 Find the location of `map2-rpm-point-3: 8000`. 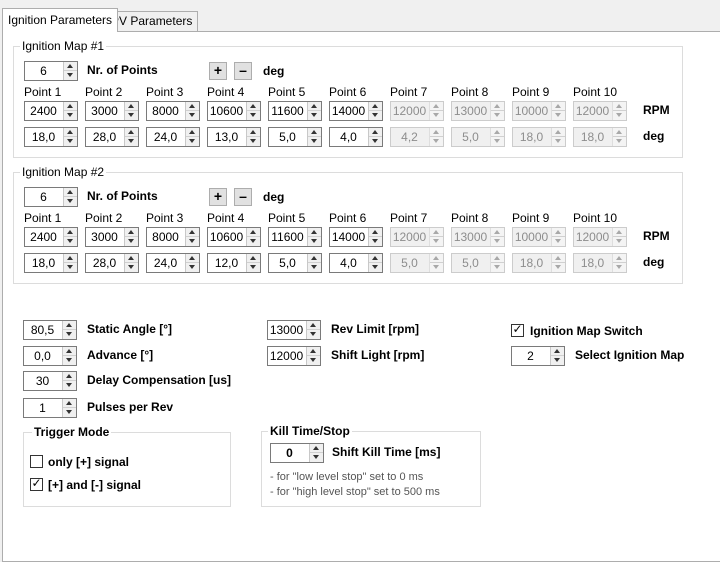

map2-rpm-point-3: 8000 is located at coordinates (173, 237).